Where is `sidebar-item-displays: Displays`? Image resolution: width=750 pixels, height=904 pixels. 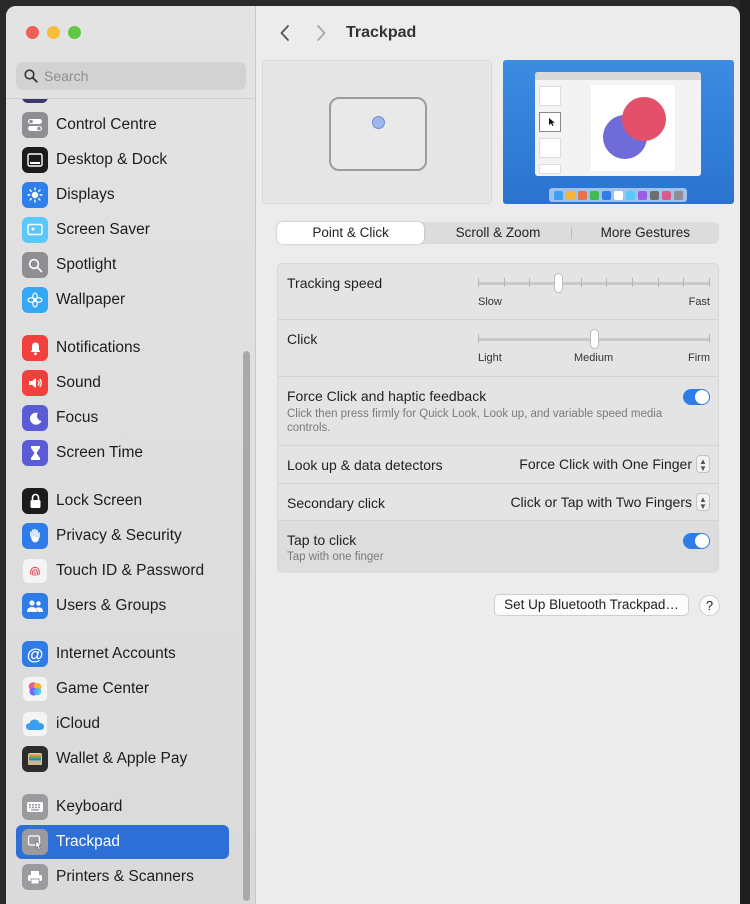 sidebar-item-displays: Displays is located at coordinates (122, 195).